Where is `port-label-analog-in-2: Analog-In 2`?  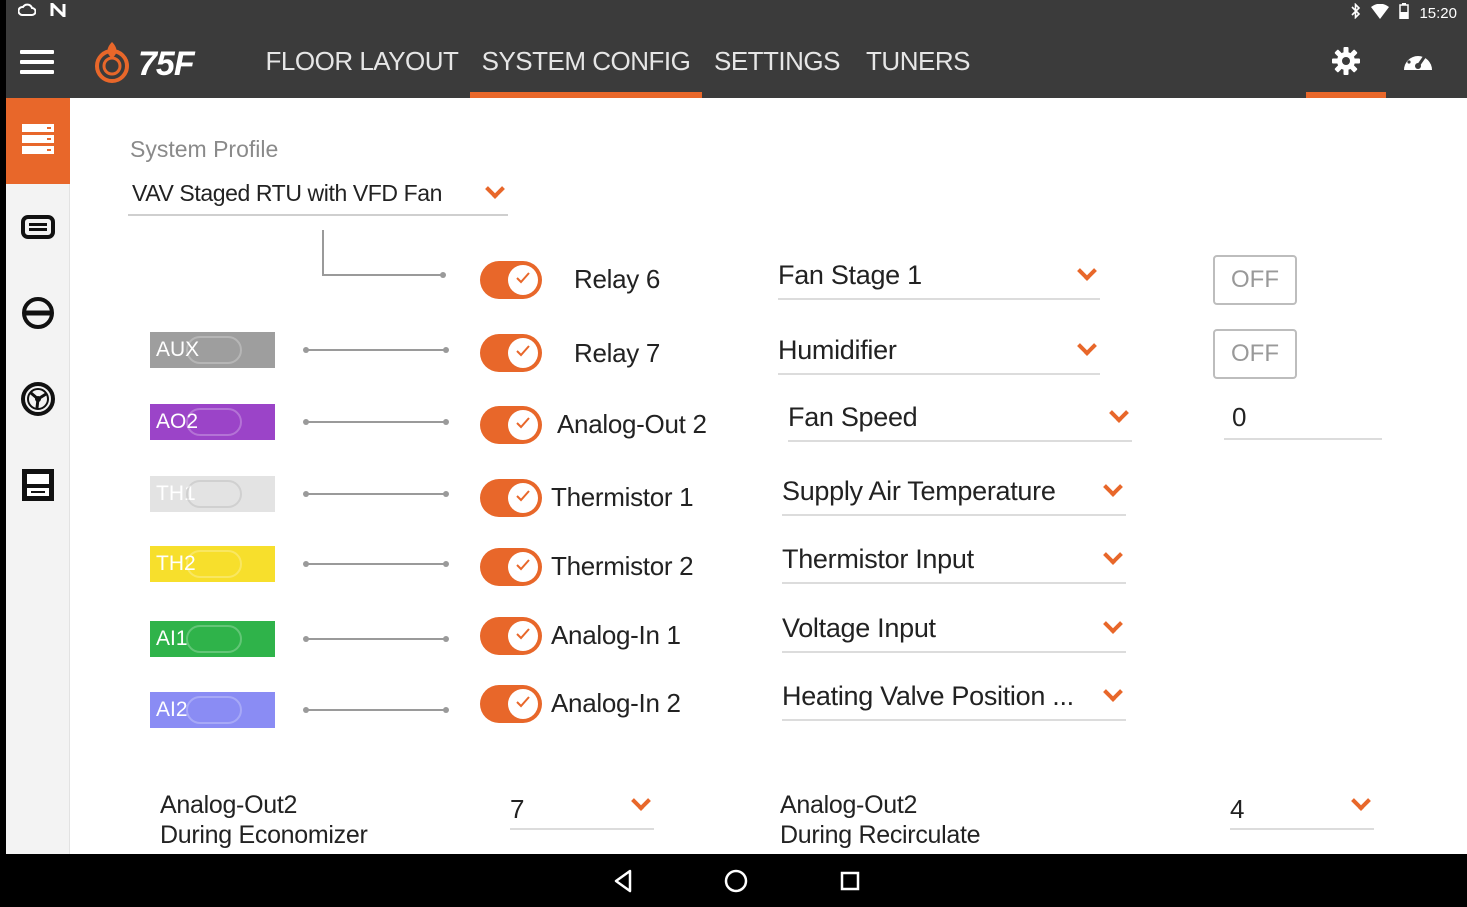
port-label-analog-in-2: Analog-In 2 is located at coordinates (616, 703).